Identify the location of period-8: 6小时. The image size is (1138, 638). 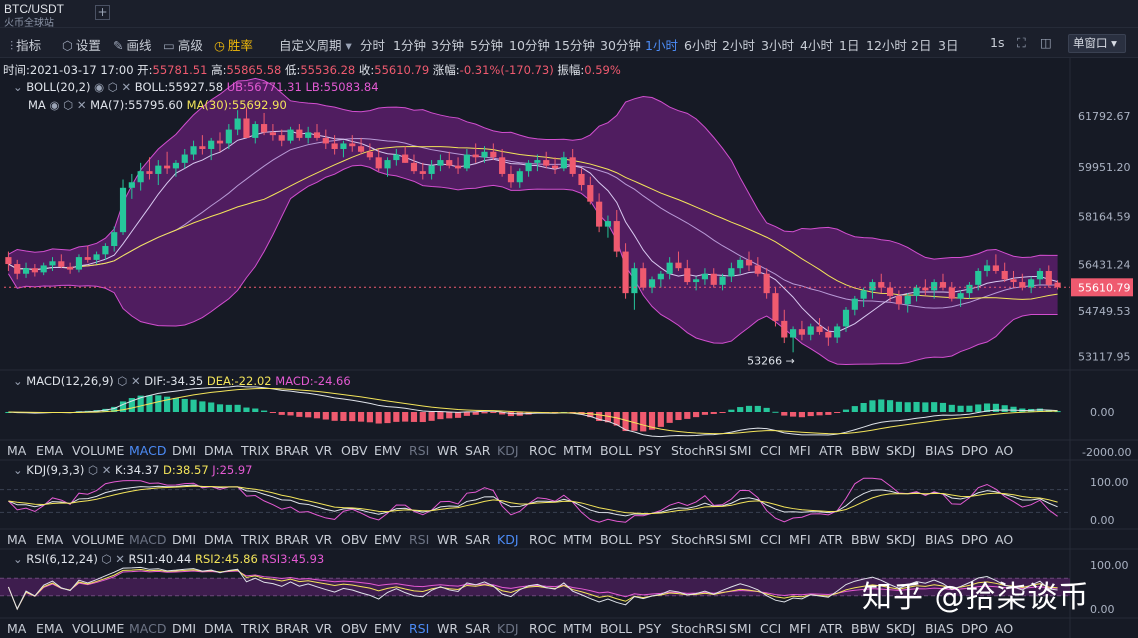
(700, 44).